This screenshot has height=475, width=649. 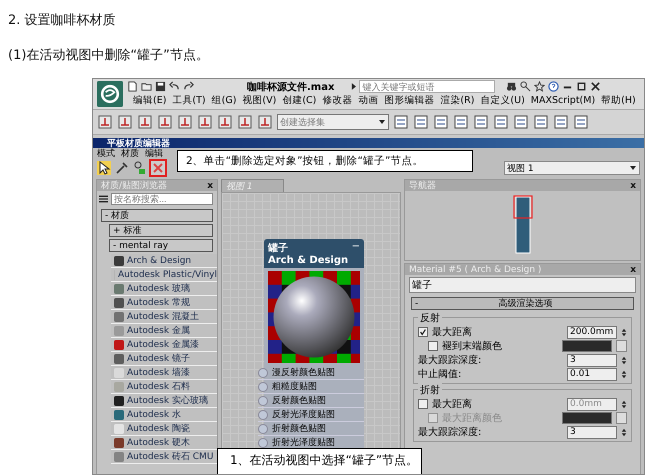 I want to click on file-title: 咖啡杯源文件.max, so click(x=290, y=87).